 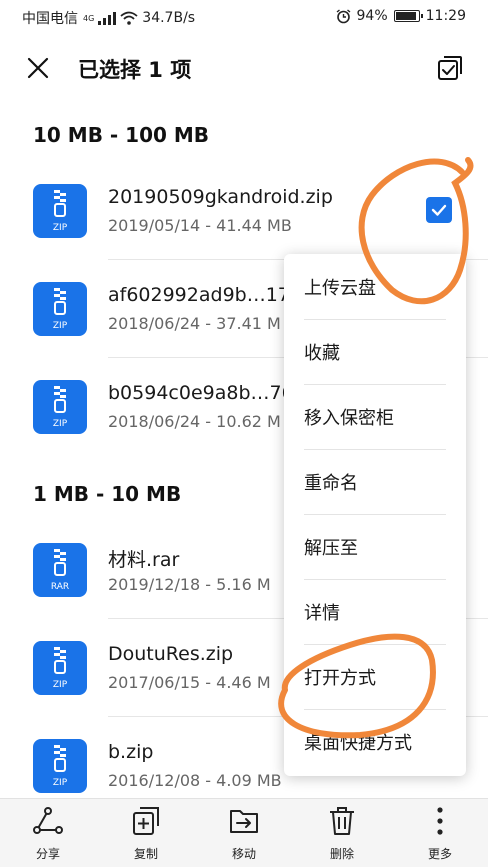 I want to click on menu-item-upload-cloud: 上传云盘, so click(x=375, y=286).